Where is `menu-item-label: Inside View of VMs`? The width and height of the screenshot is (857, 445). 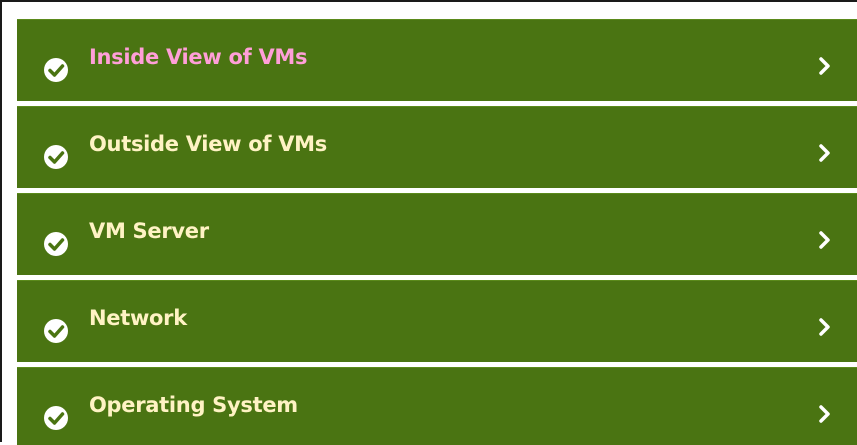
menu-item-label: Inside View of VMs is located at coordinates (198, 57).